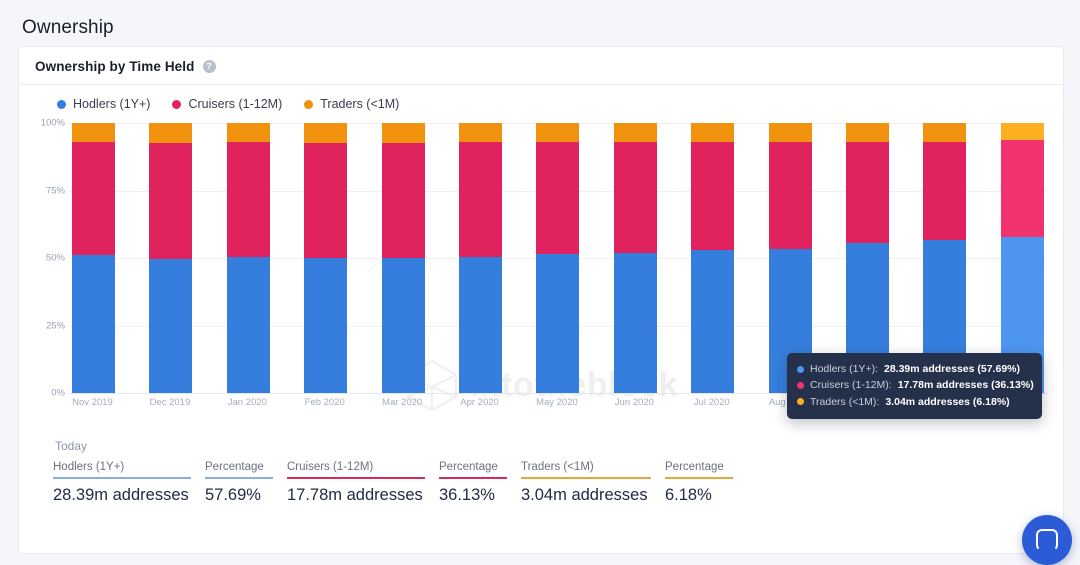  What do you see at coordinates (914, 402) in the screenshot?
I see `tooltip-row-2: Traders (<1M): 3.04m addresses (6.18%)` at bounding box center [914, 402].